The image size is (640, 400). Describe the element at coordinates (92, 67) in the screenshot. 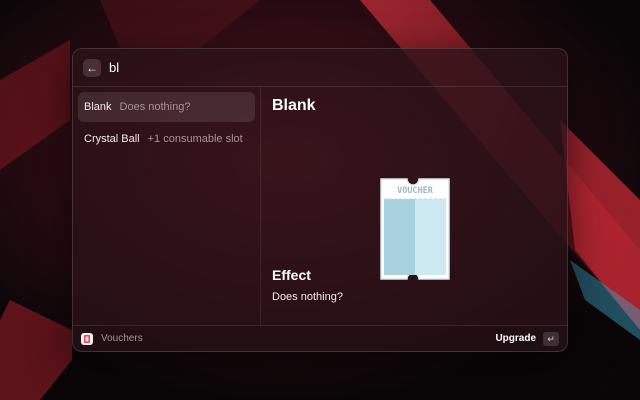

I see `arrow-left-icon: ←` at that location.